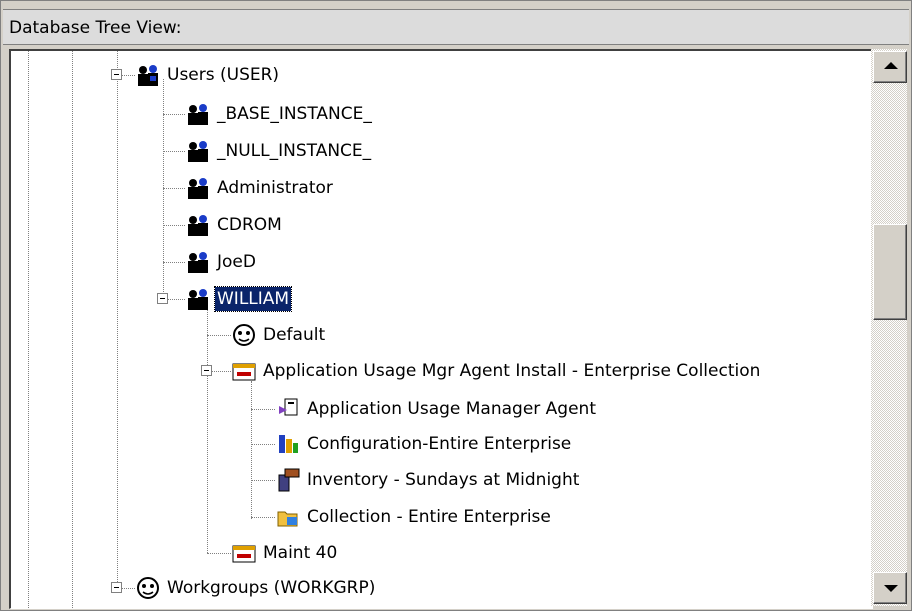  Describe the element at coordinates (116, 587) in the screenshot. I see `collapse-toggle-workgroups` at that location.